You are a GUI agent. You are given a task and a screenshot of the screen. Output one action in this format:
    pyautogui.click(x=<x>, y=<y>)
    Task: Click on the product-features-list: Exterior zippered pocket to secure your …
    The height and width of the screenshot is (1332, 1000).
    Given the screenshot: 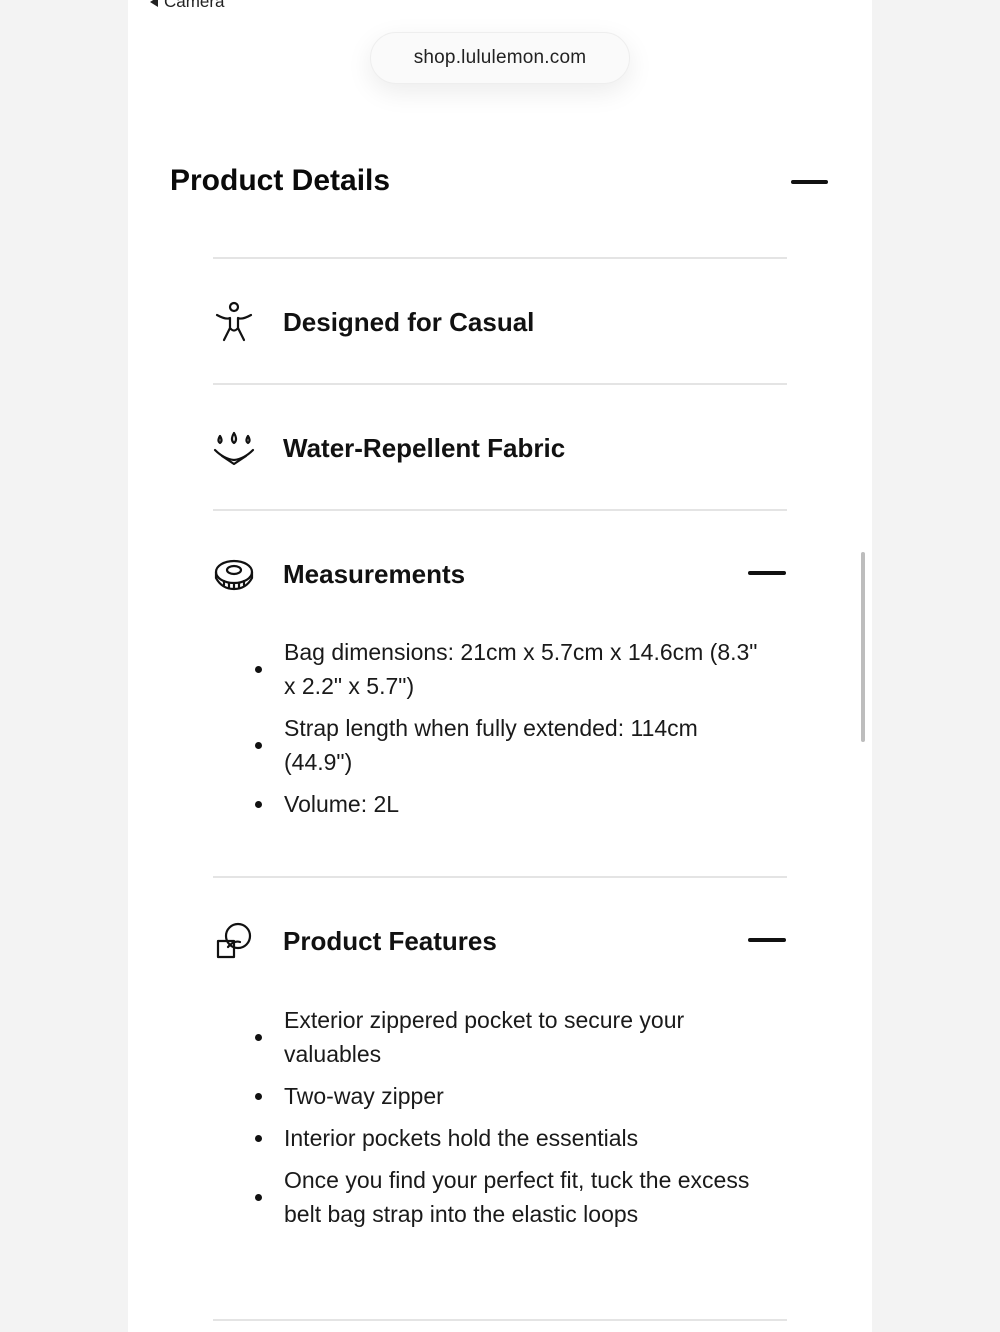 What is the action you would take?
    pyautogui.click(x=509, y=1121)
    